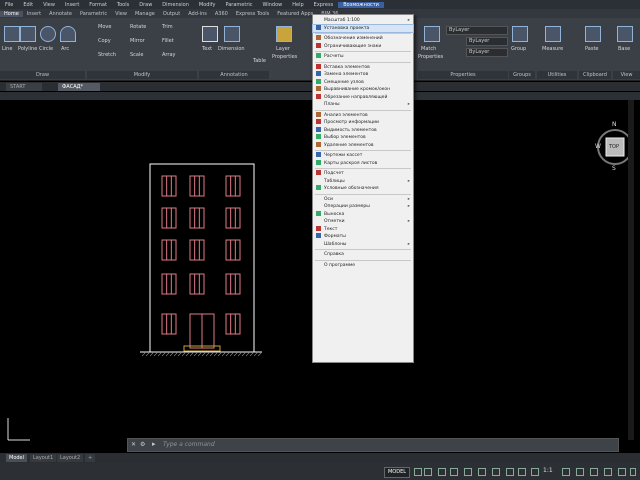 The height and width of the screenshot is (480, 640). Describe the element at coordinates (626, 75) in the screenshot. I see `view-panel-title: View` at that location.